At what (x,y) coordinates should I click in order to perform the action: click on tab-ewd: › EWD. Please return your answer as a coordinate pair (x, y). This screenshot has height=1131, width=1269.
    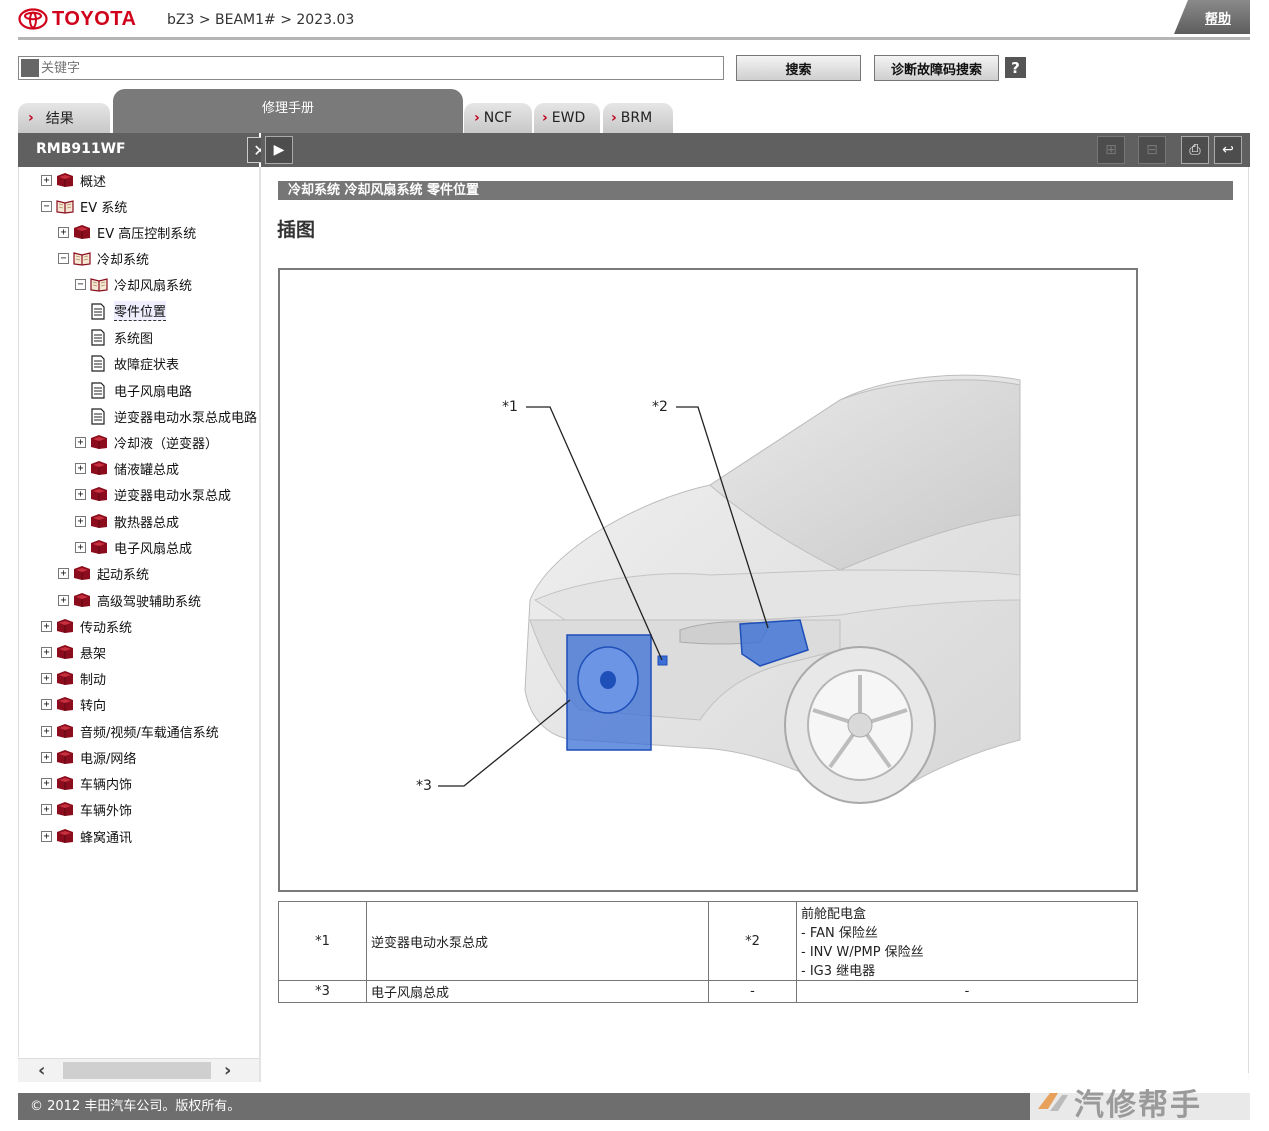
    Looking at the image, I should click on (567, 118).